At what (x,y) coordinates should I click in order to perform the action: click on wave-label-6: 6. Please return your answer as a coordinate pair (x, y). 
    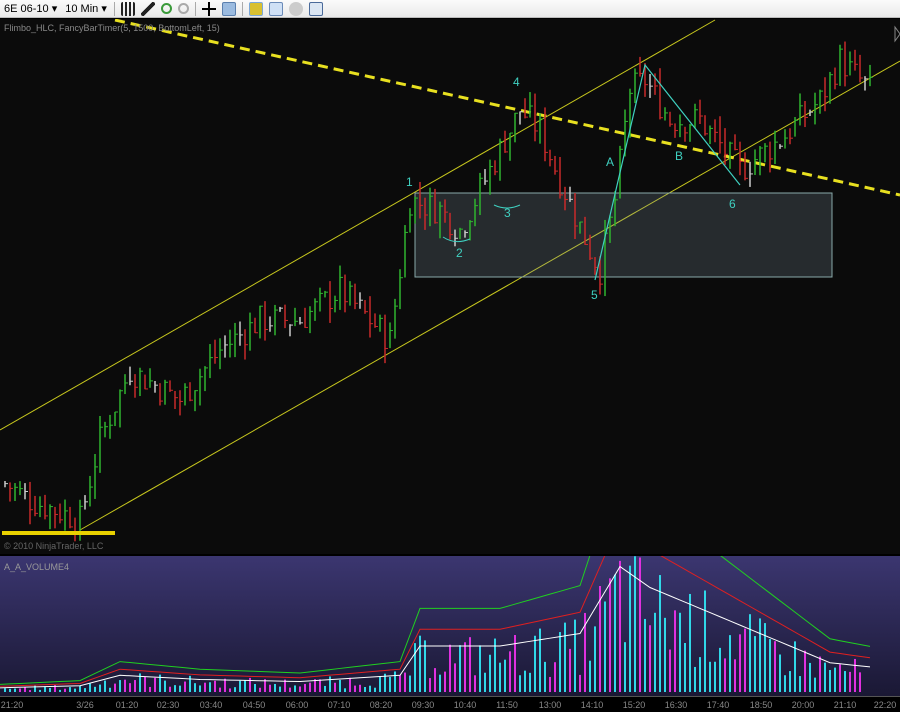
    Looking at the image, I should click on (732, 204).